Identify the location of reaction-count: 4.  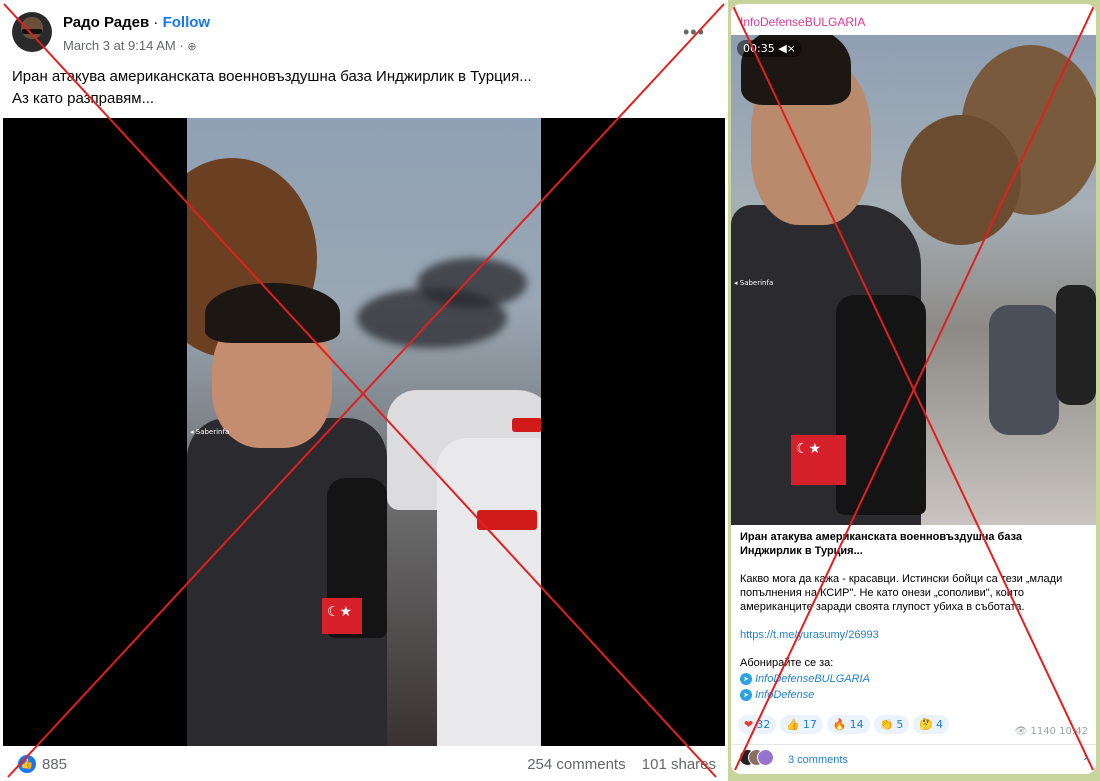
(940, 724).